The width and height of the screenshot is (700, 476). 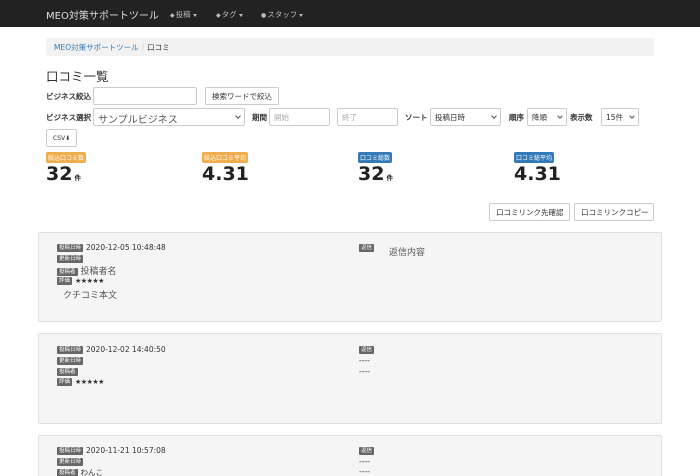 What do you see at coordinates (534, 157) in the screenshot?
I see `stat-label-total-avg: 口コミ総平均` at bounding box center [534, 157].